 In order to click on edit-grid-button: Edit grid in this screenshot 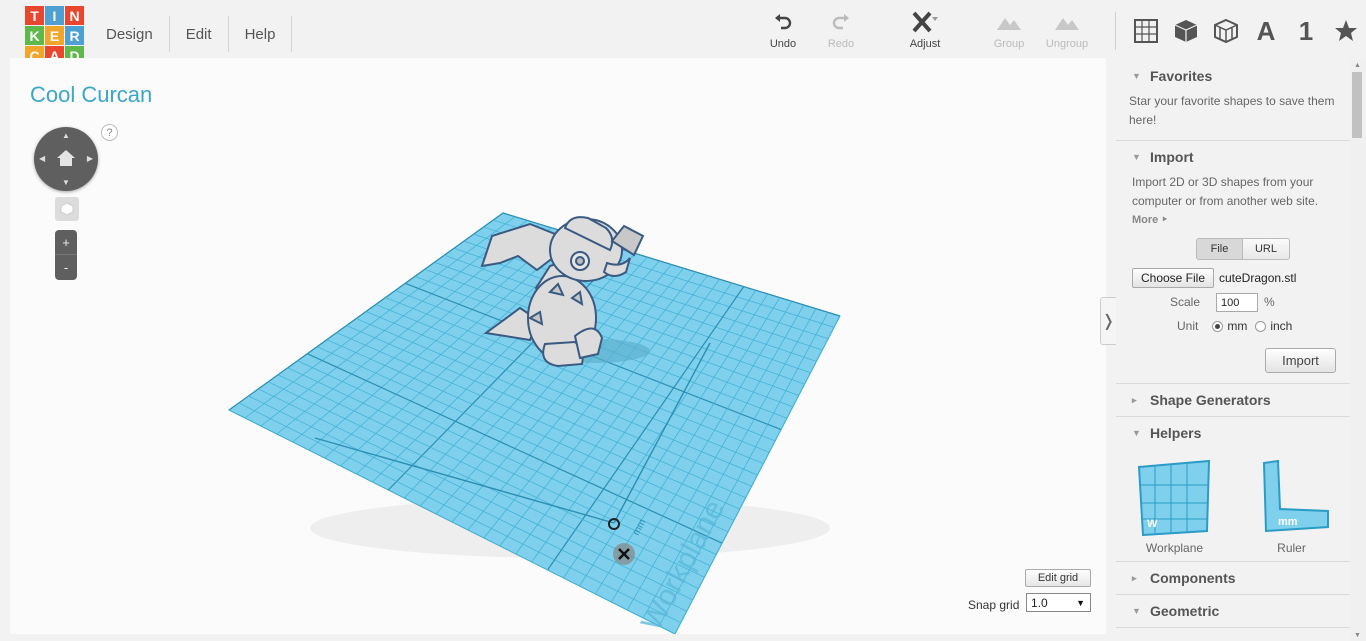, I will do `click(1058, 578)`.